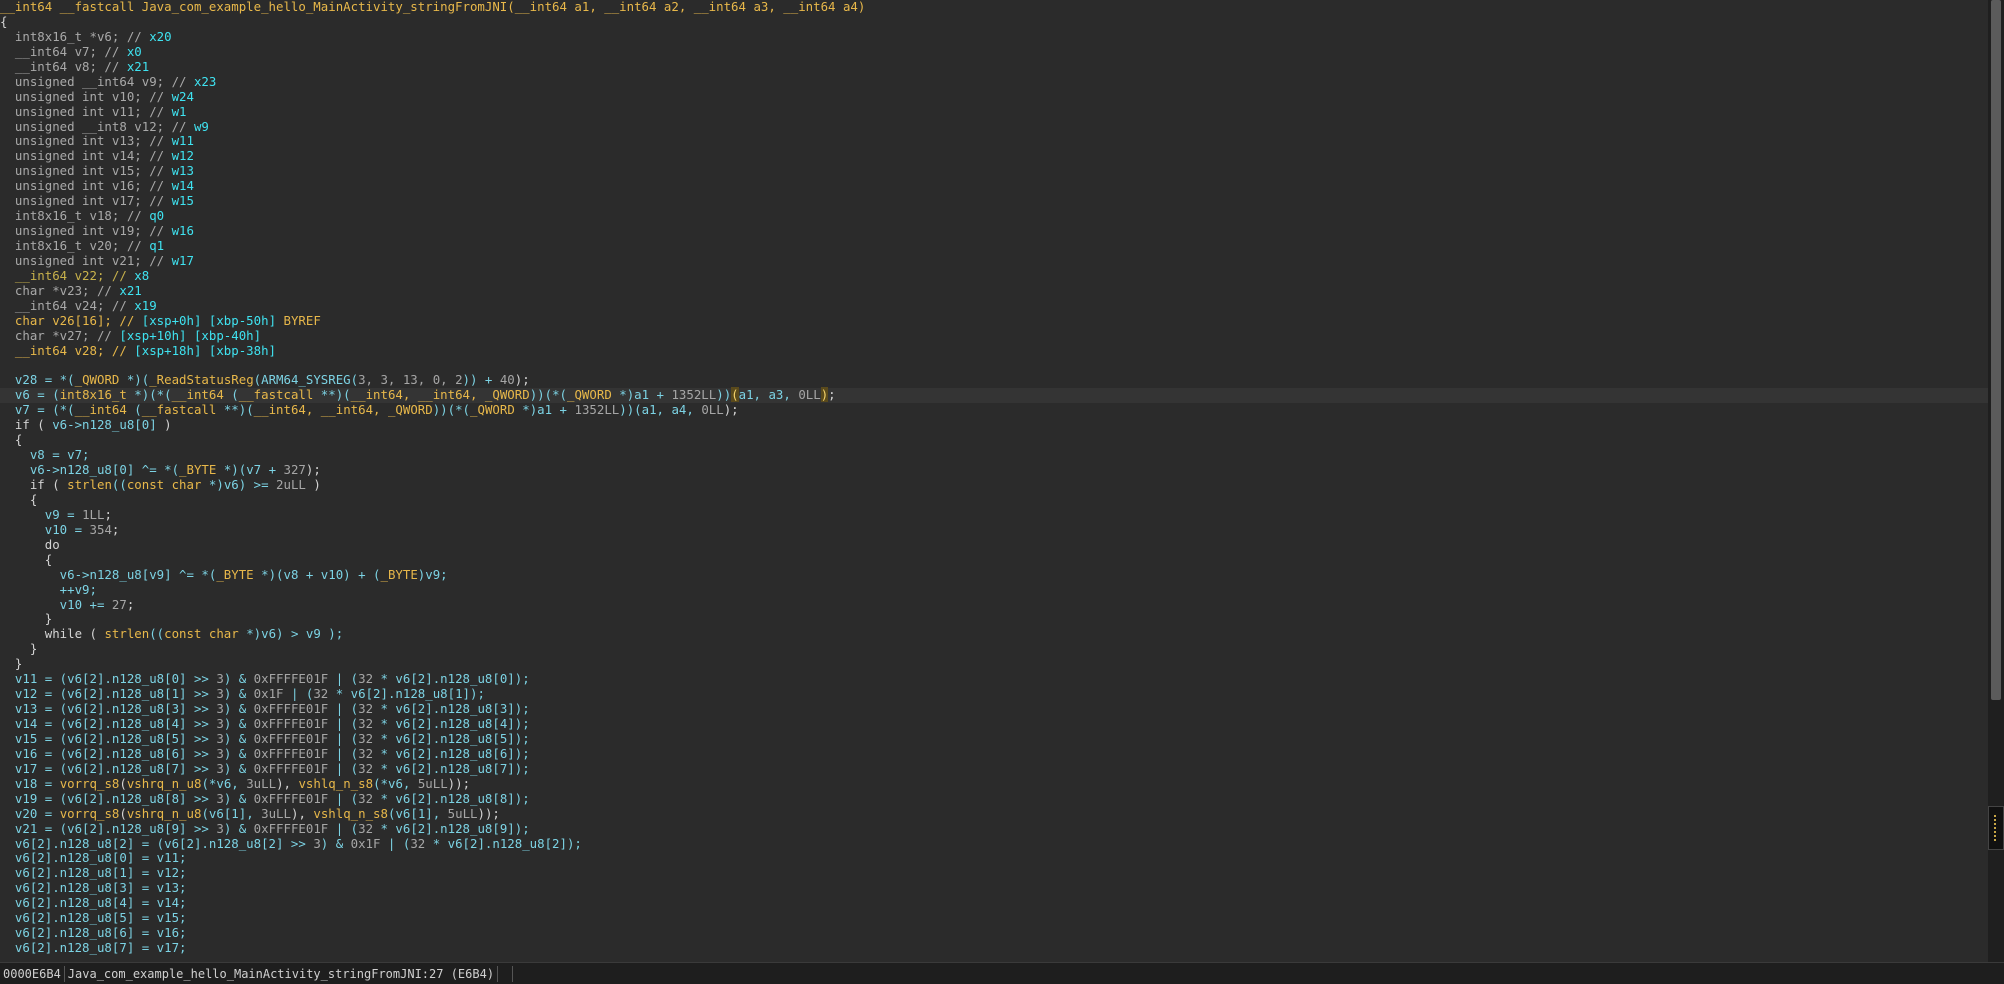 The image size is (2004, 984). I want to click on code-line: unsigned int v11; // w1, so click(994, 111).